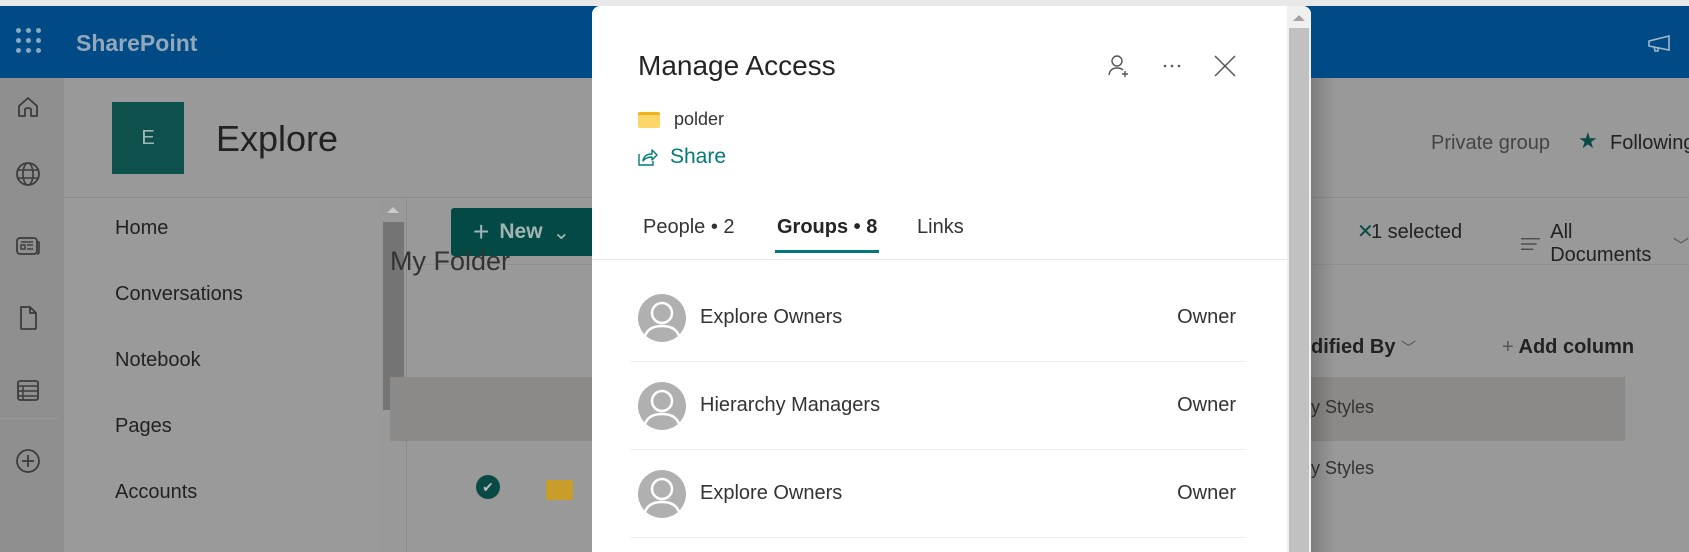  What do you see at coordinates (1588, 141) in the screenshot?
I see `star-icon: ★` at bounding box center [1588, 141].